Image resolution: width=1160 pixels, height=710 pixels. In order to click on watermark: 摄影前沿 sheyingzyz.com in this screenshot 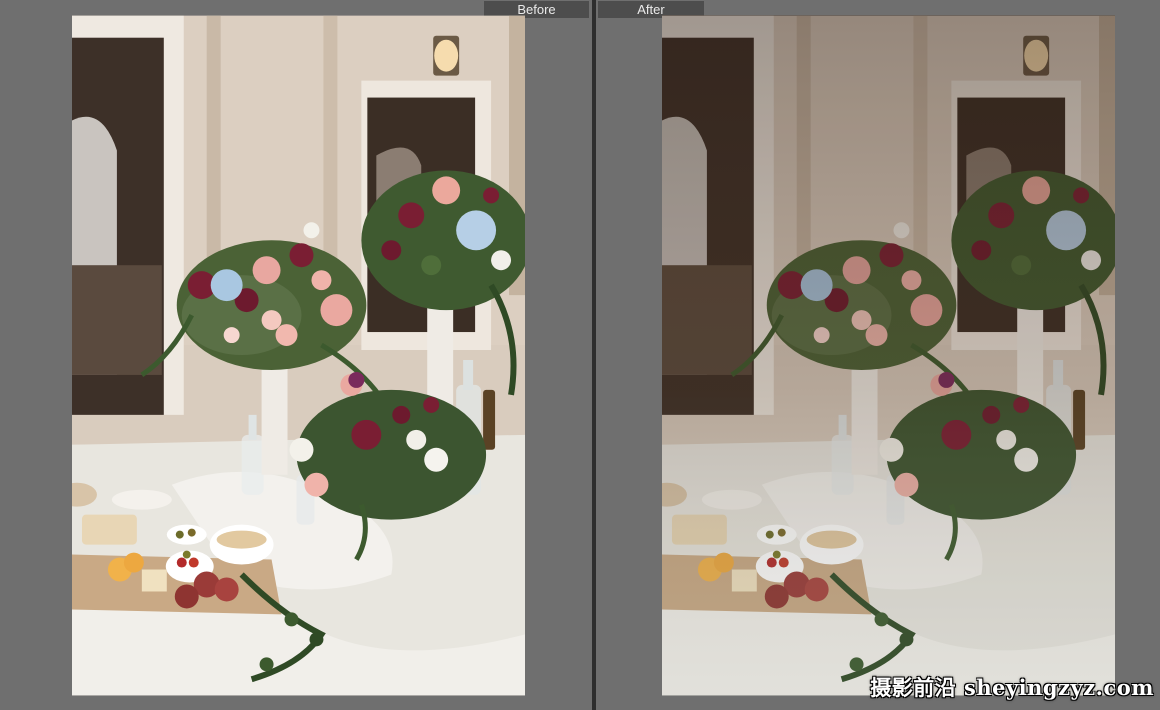, I will do `click(1012, 687)`.